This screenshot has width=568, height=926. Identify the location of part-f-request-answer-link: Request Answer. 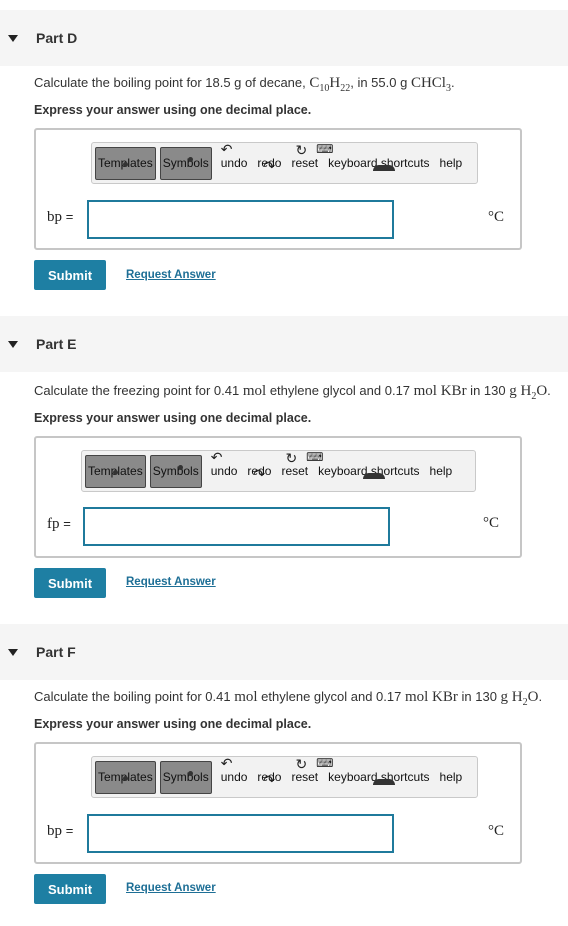
(171, 888).